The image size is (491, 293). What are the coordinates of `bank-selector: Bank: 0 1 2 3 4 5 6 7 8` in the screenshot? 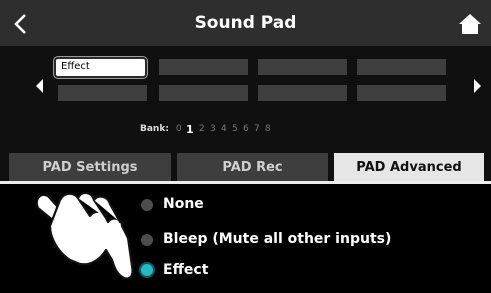 It's located at (245, 130).